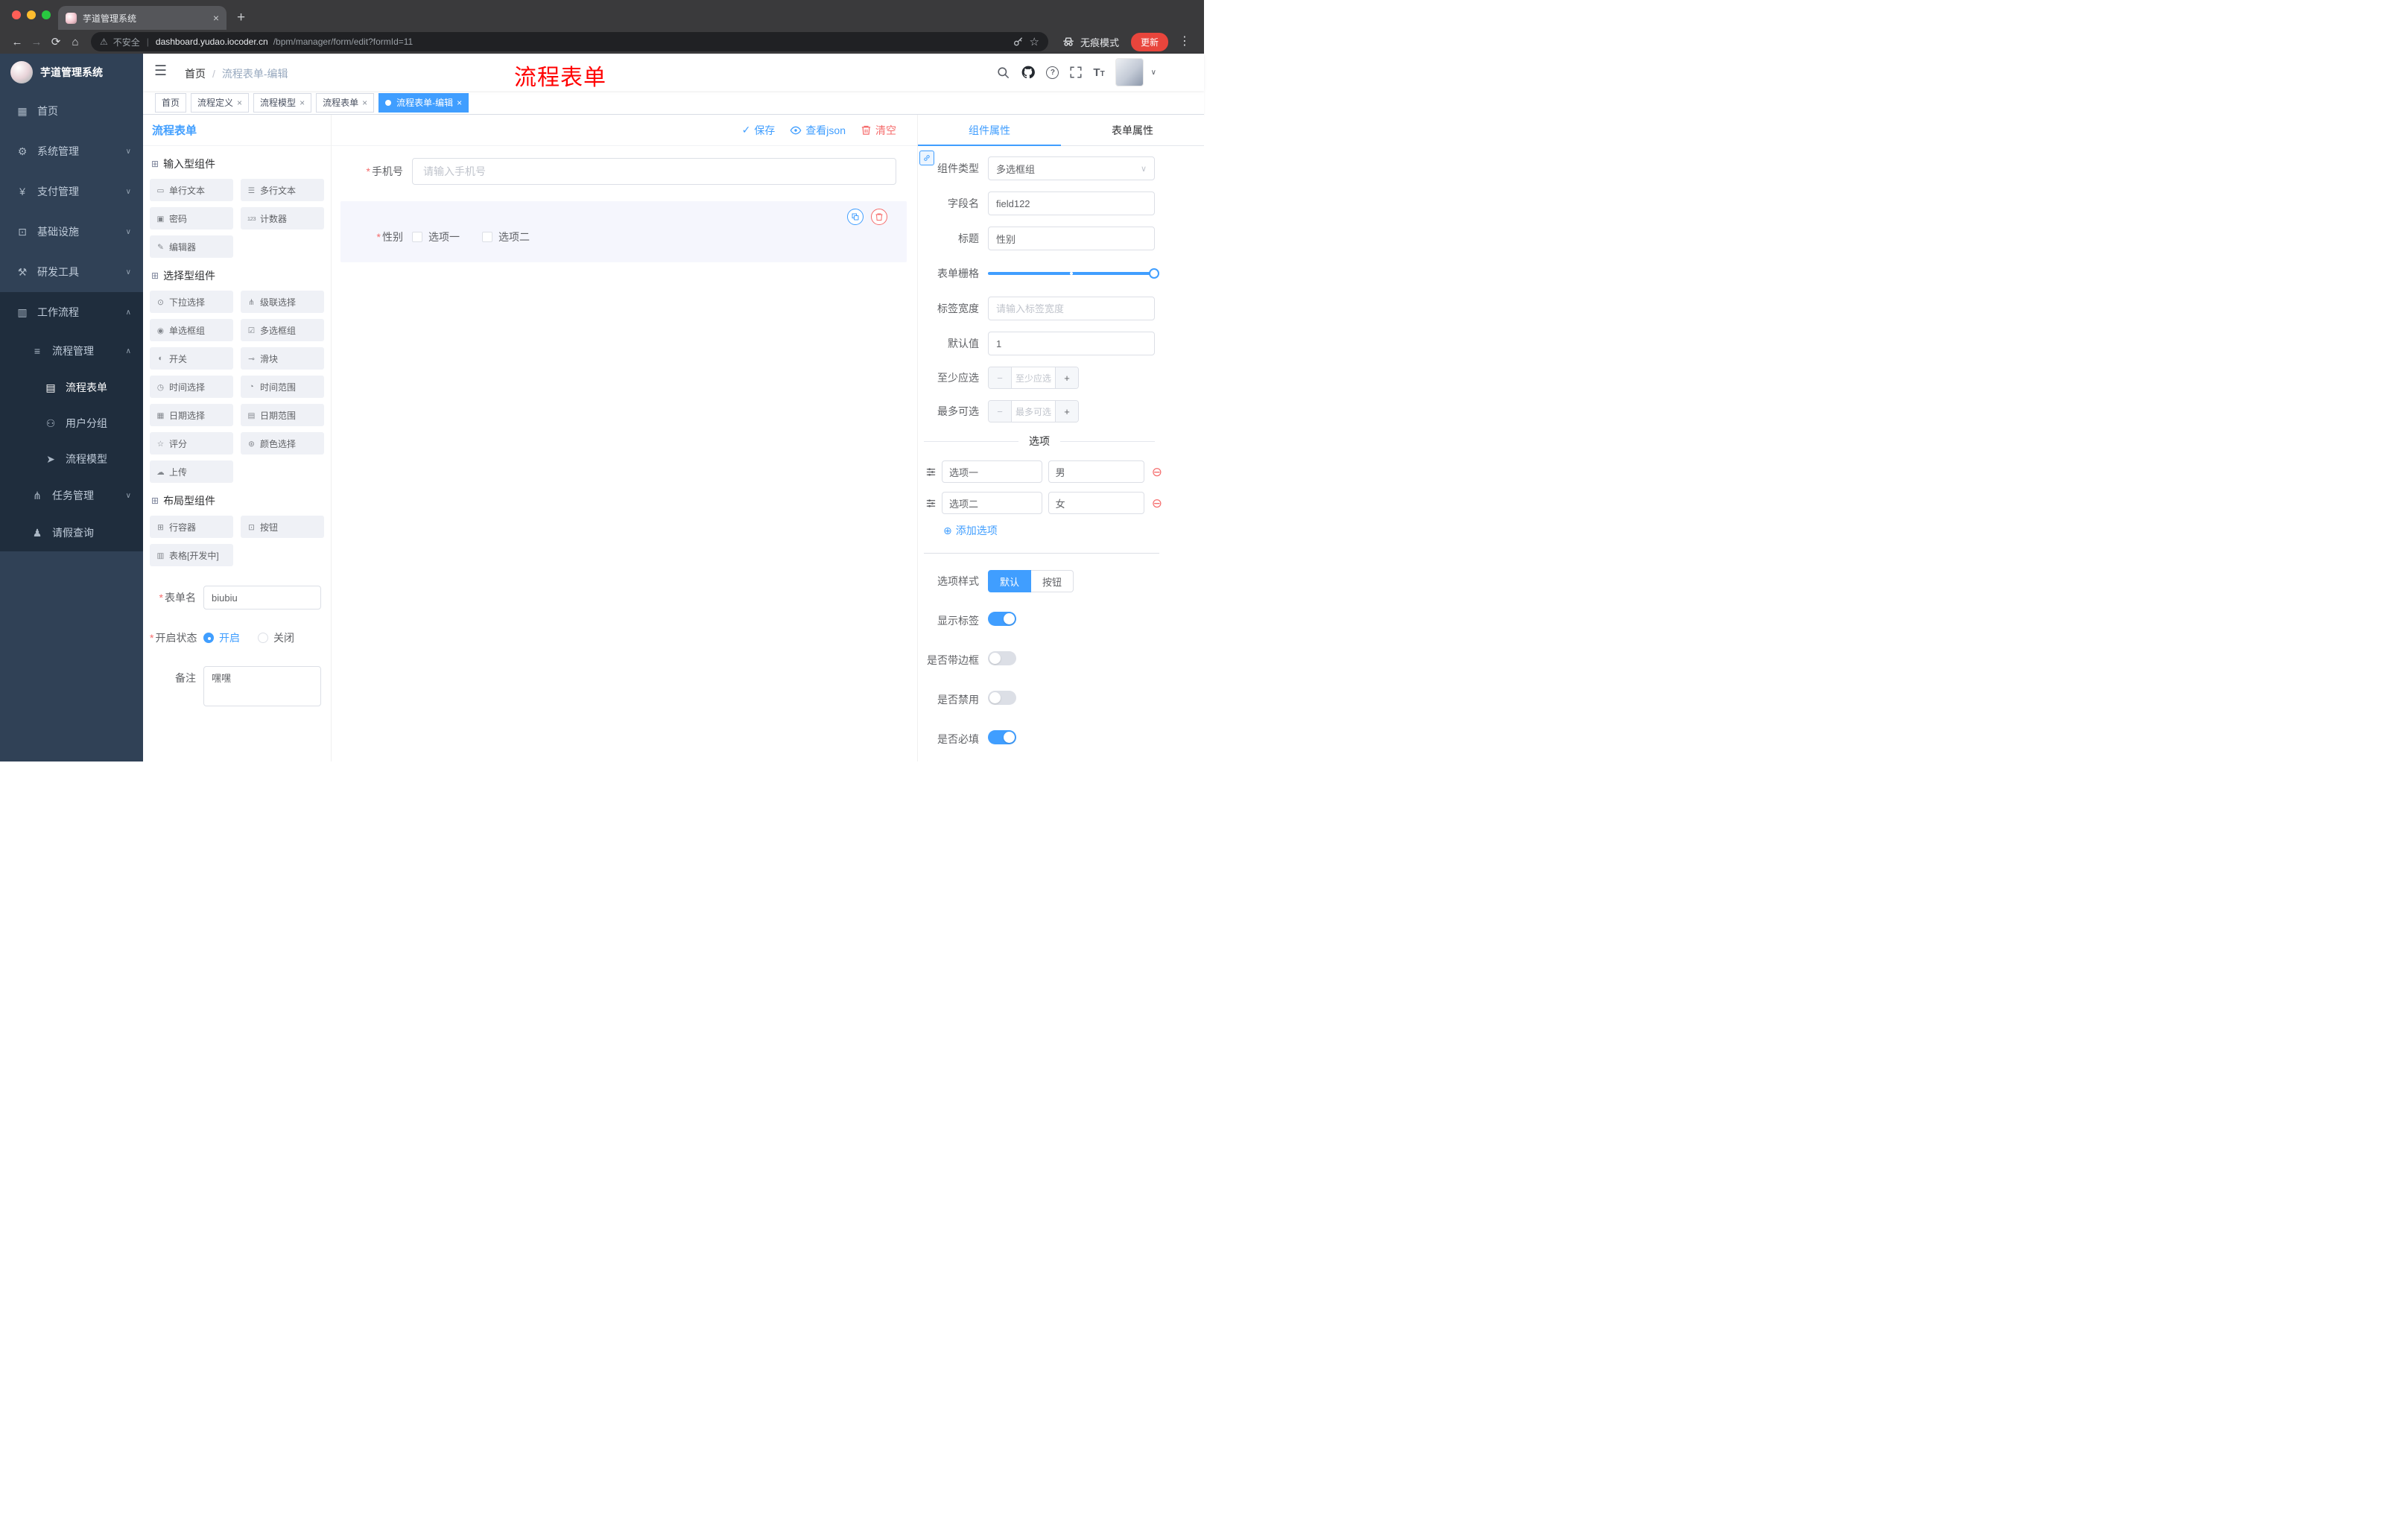 The height and width of the screenshot is (1523, 2408). What do you see at coordinates (1149, 41) in the screenshot?
I see `update-button: 更新` at bounding box center [1149, 41].